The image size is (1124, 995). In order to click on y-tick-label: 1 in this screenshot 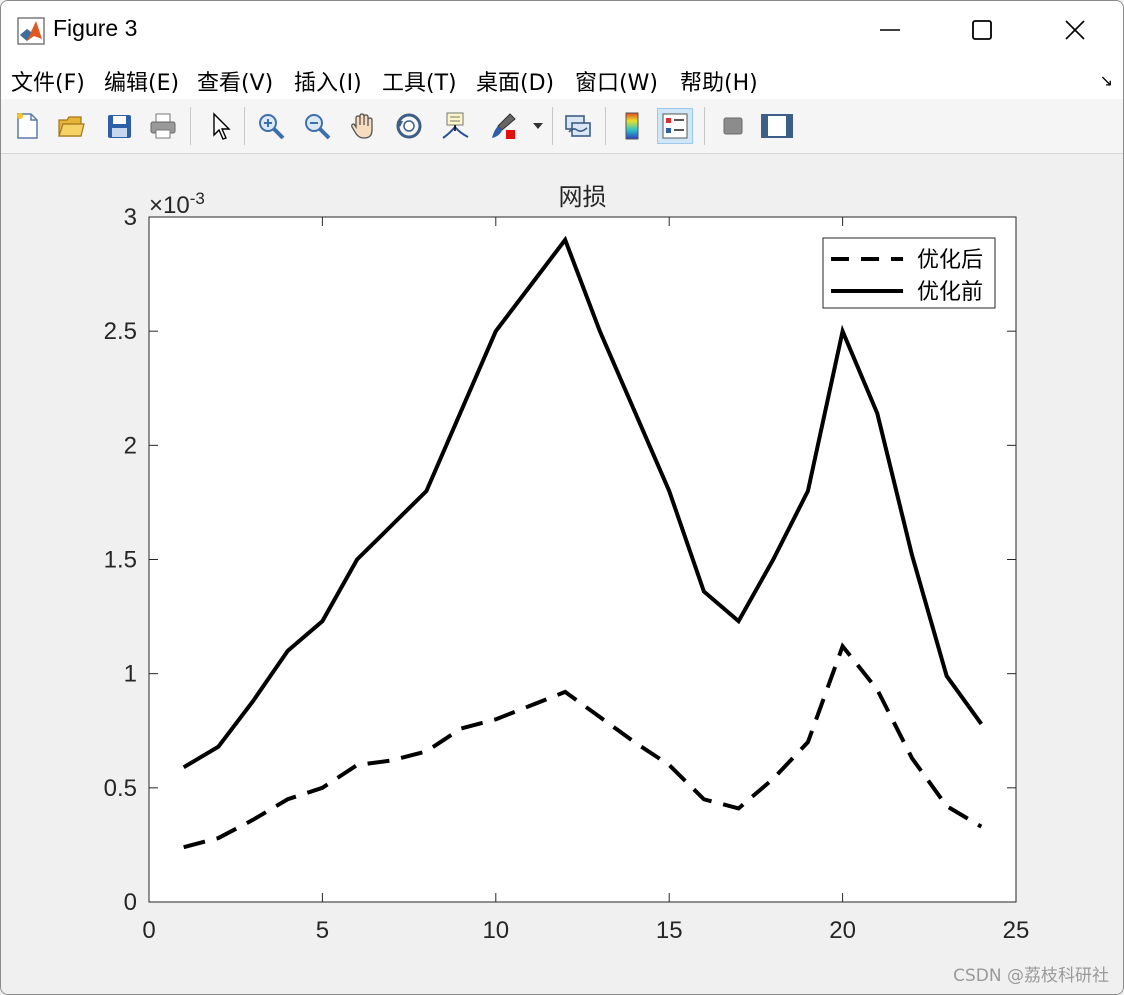, I will do `click(130, 674)`.